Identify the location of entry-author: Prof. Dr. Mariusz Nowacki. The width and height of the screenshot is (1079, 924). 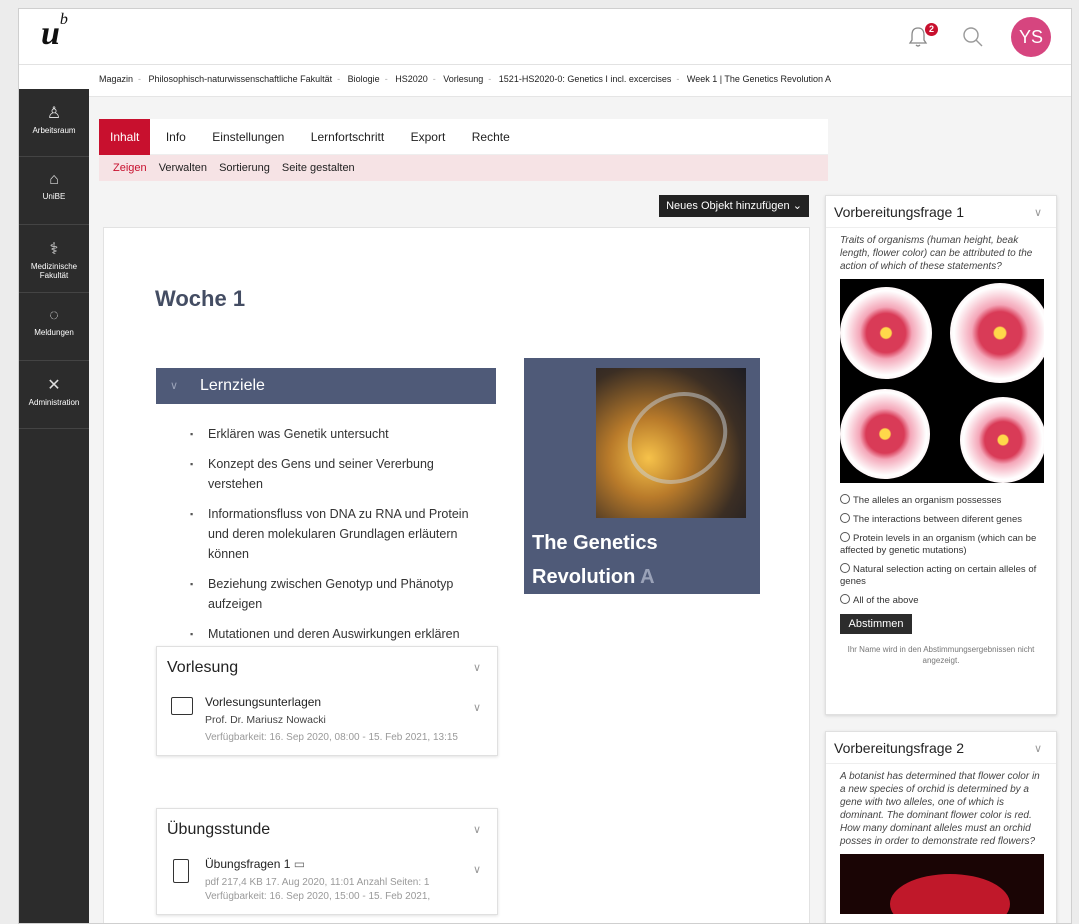
(265, 720).